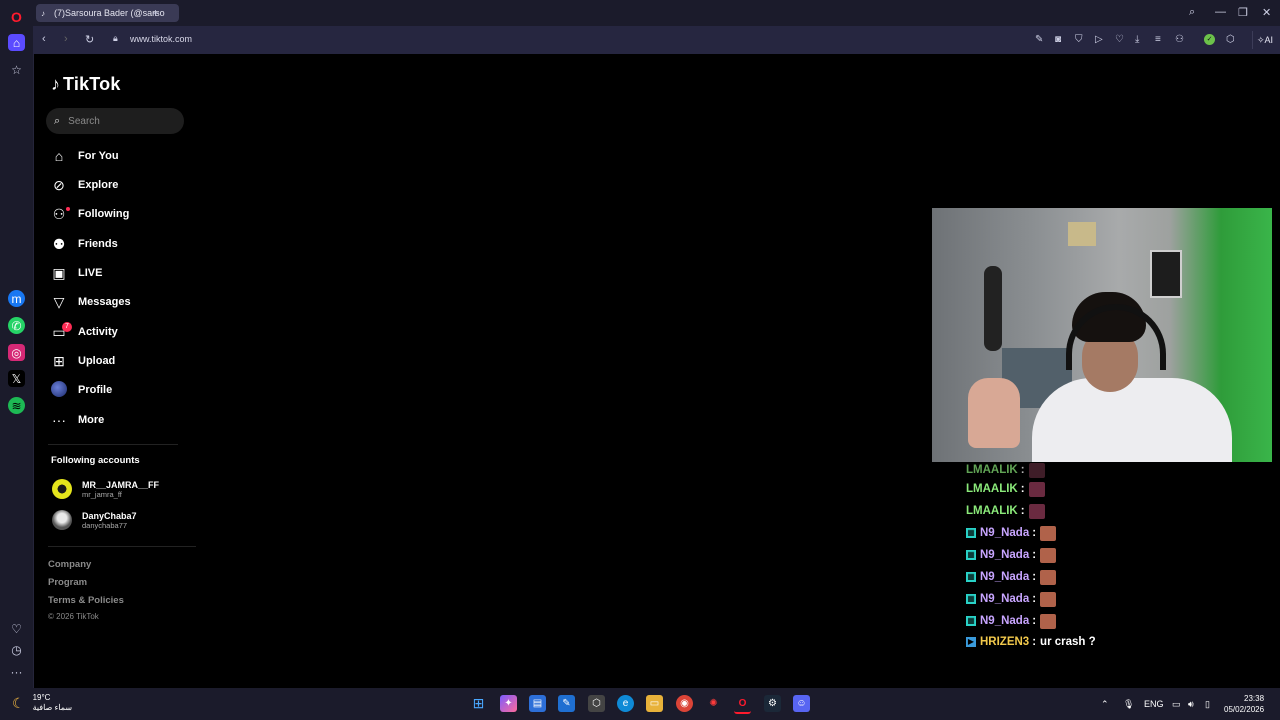  What do you see at coordinates (478, 703) in the screenshot?
I see `windows-start-icon: ⊞` at bounding box center [478, 703].